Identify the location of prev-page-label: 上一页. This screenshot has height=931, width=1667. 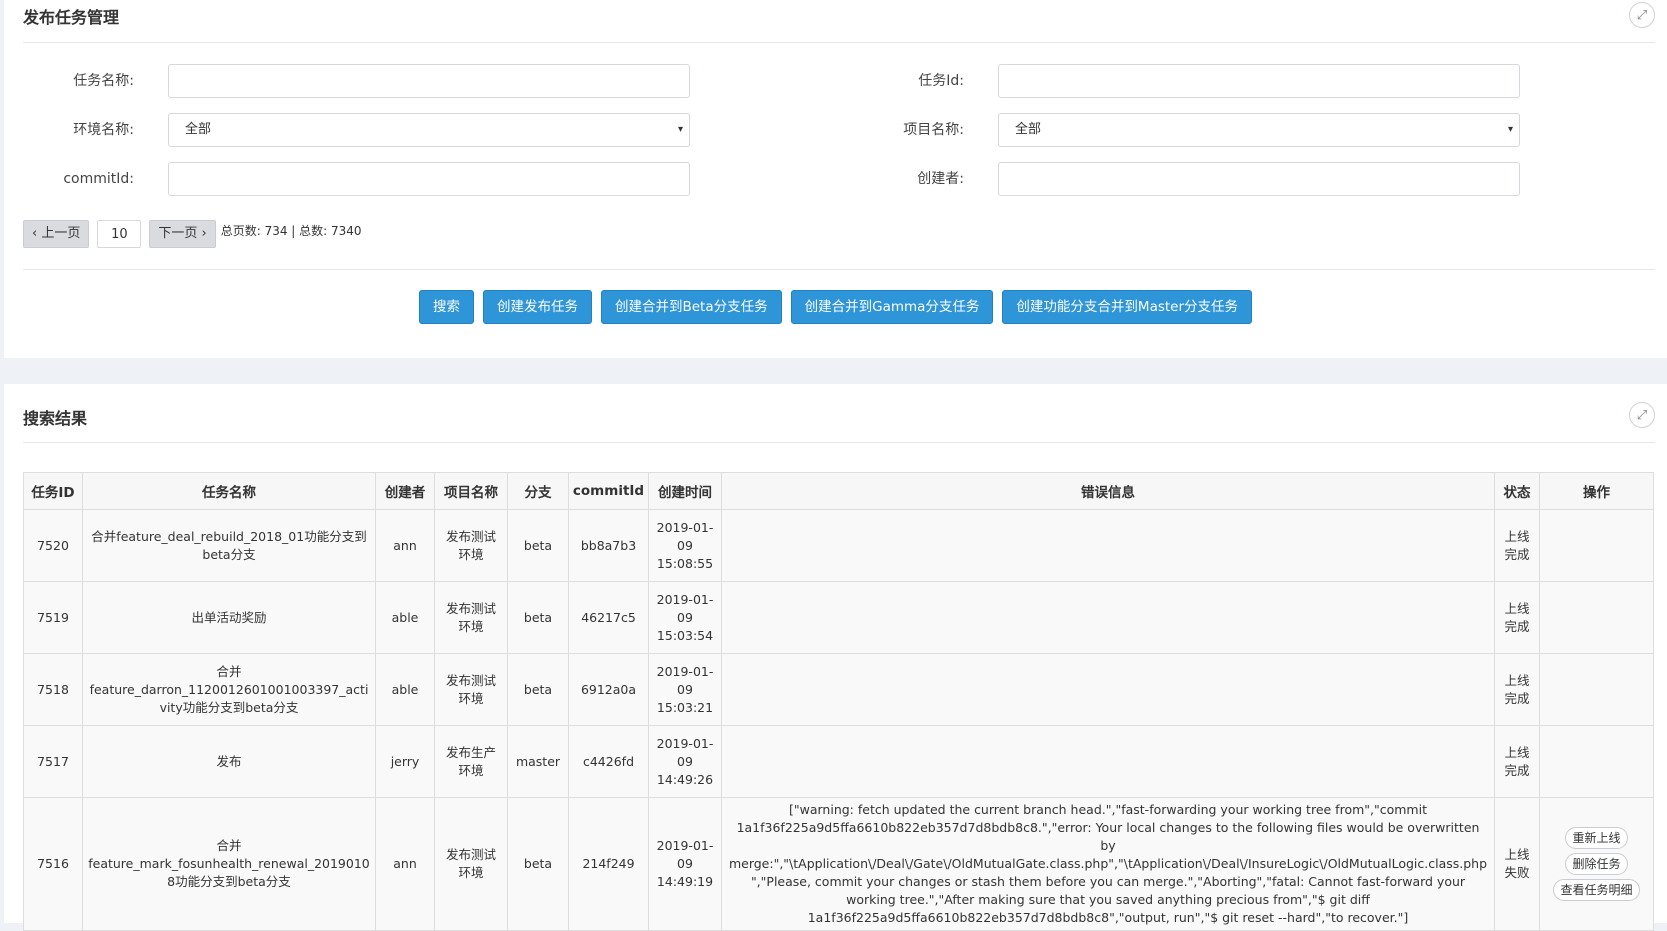
(61, 233).